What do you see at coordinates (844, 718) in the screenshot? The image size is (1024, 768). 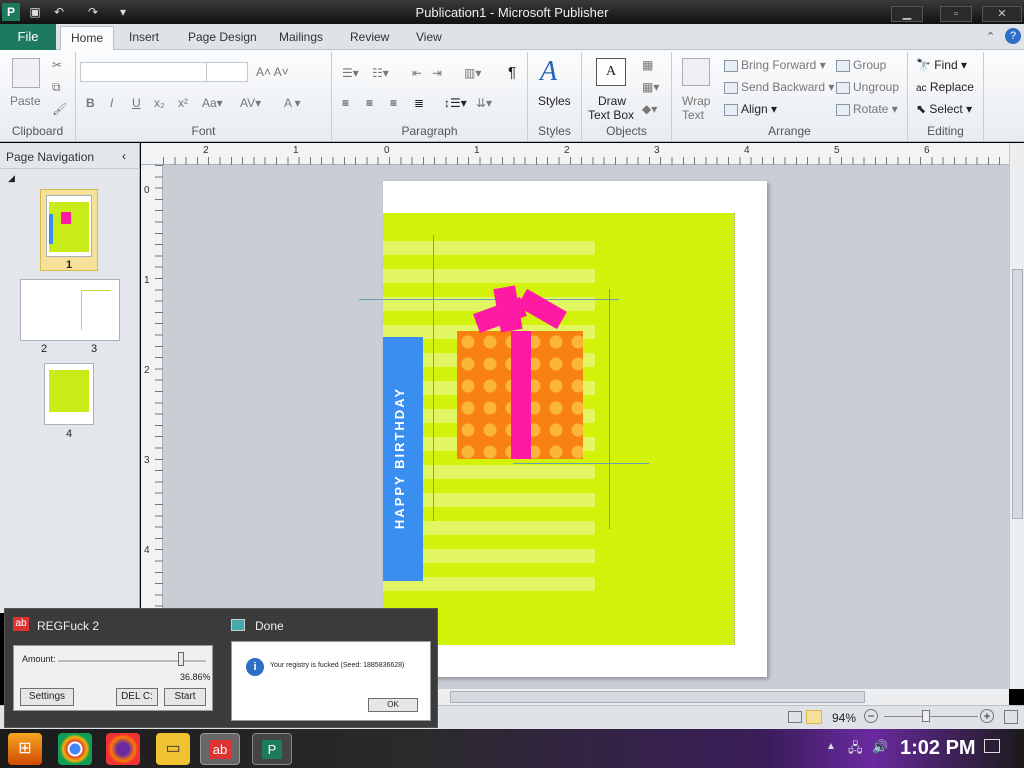 I see `zoom-level: 94%` at bounding box center [844, 718].